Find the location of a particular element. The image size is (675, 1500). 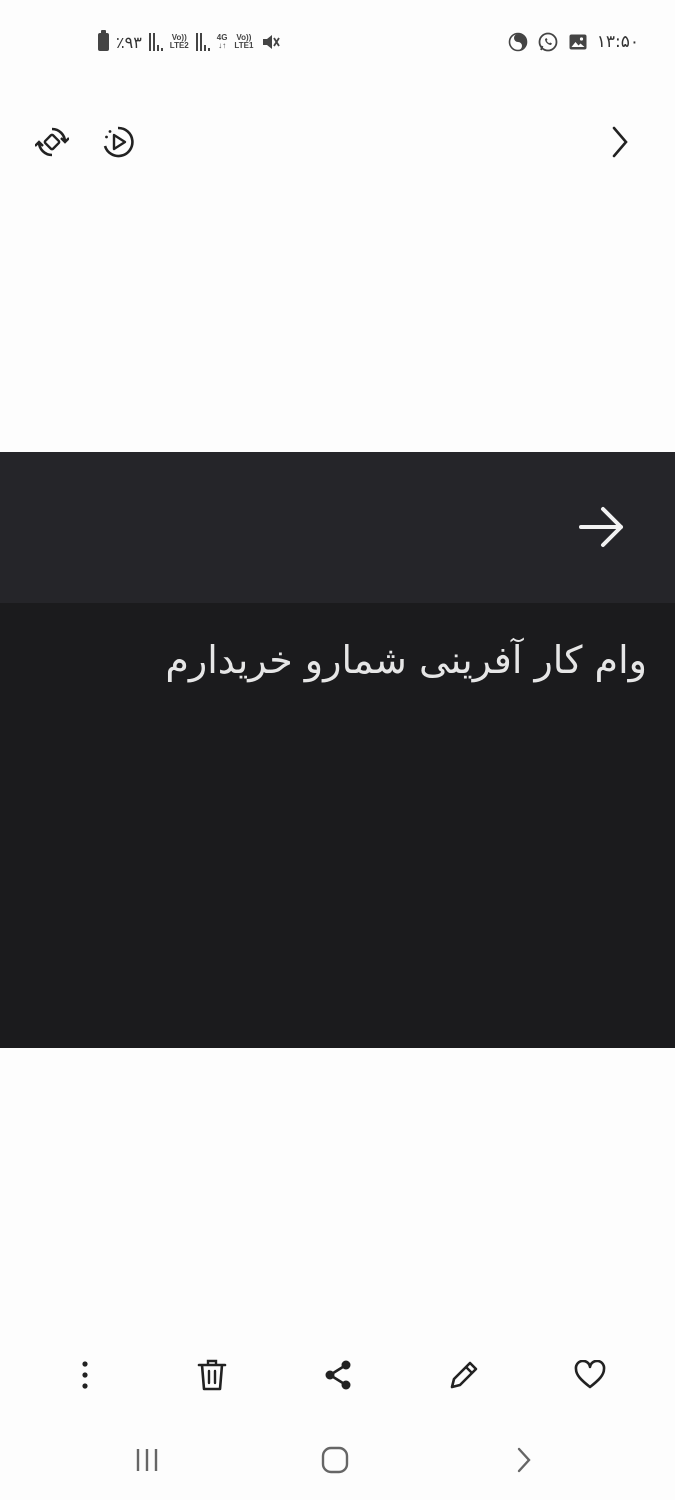

mute-icon is located at coordinates (271, 42).